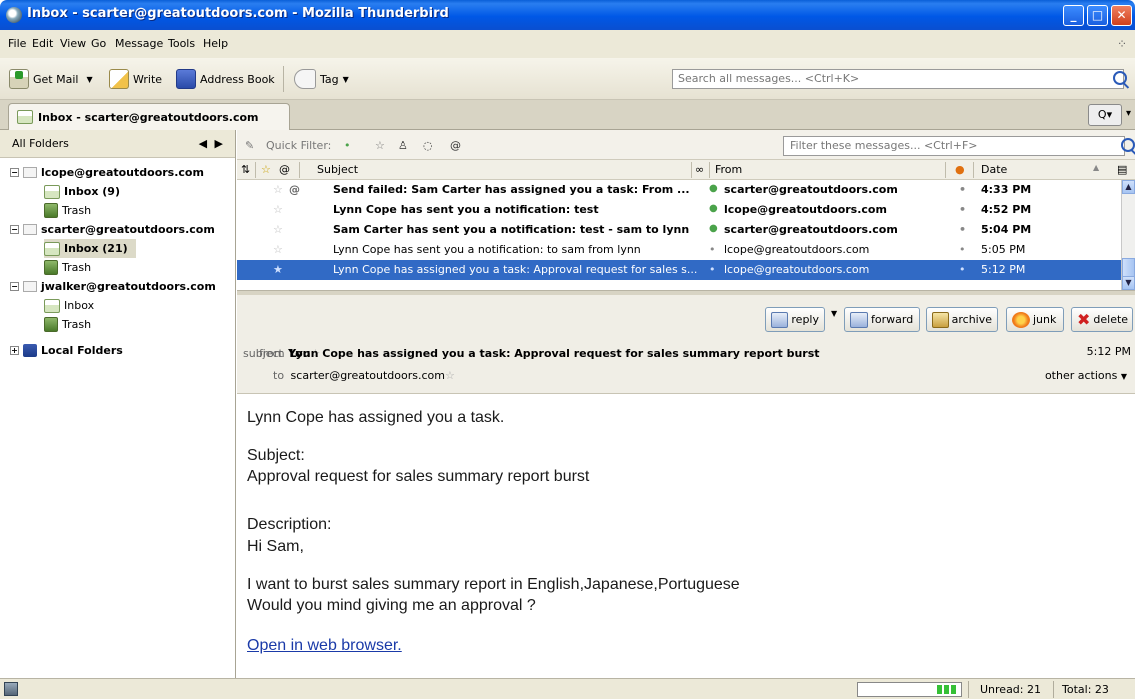  I want to click on thread-column-icon: ⇅, so click(245, 169).